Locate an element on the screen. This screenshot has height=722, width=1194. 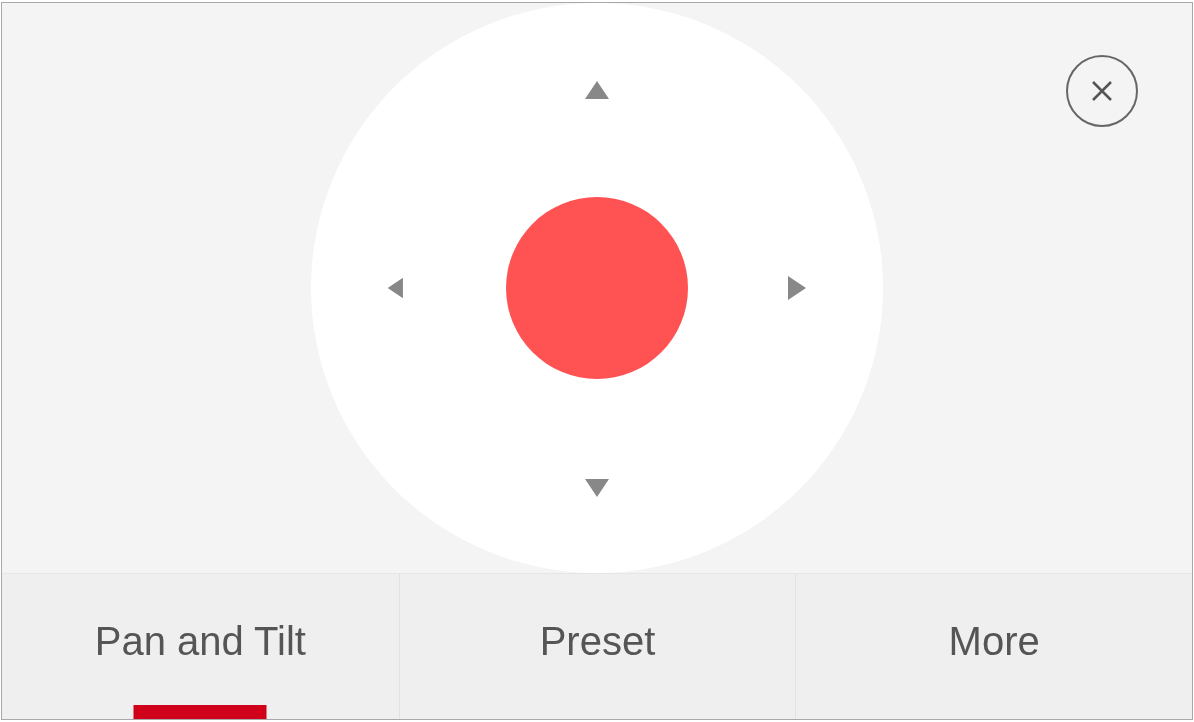
up-arrow-icon is located at coordinates (597, 90).